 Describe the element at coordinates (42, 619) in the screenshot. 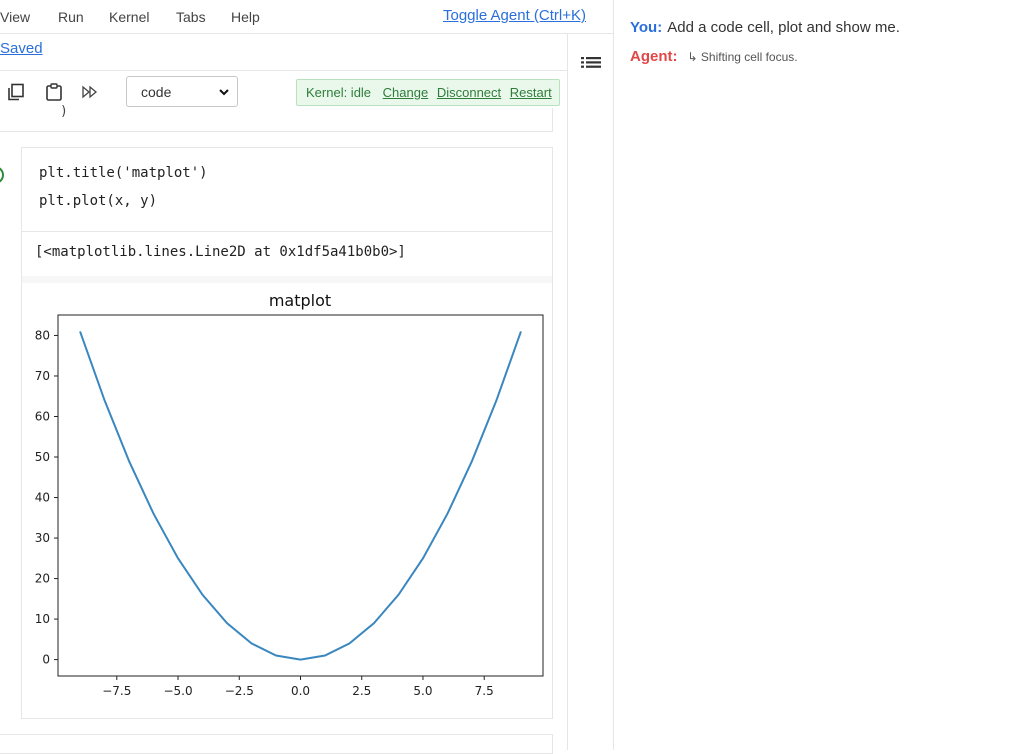

I see `y-tick-label: 10` at that location.